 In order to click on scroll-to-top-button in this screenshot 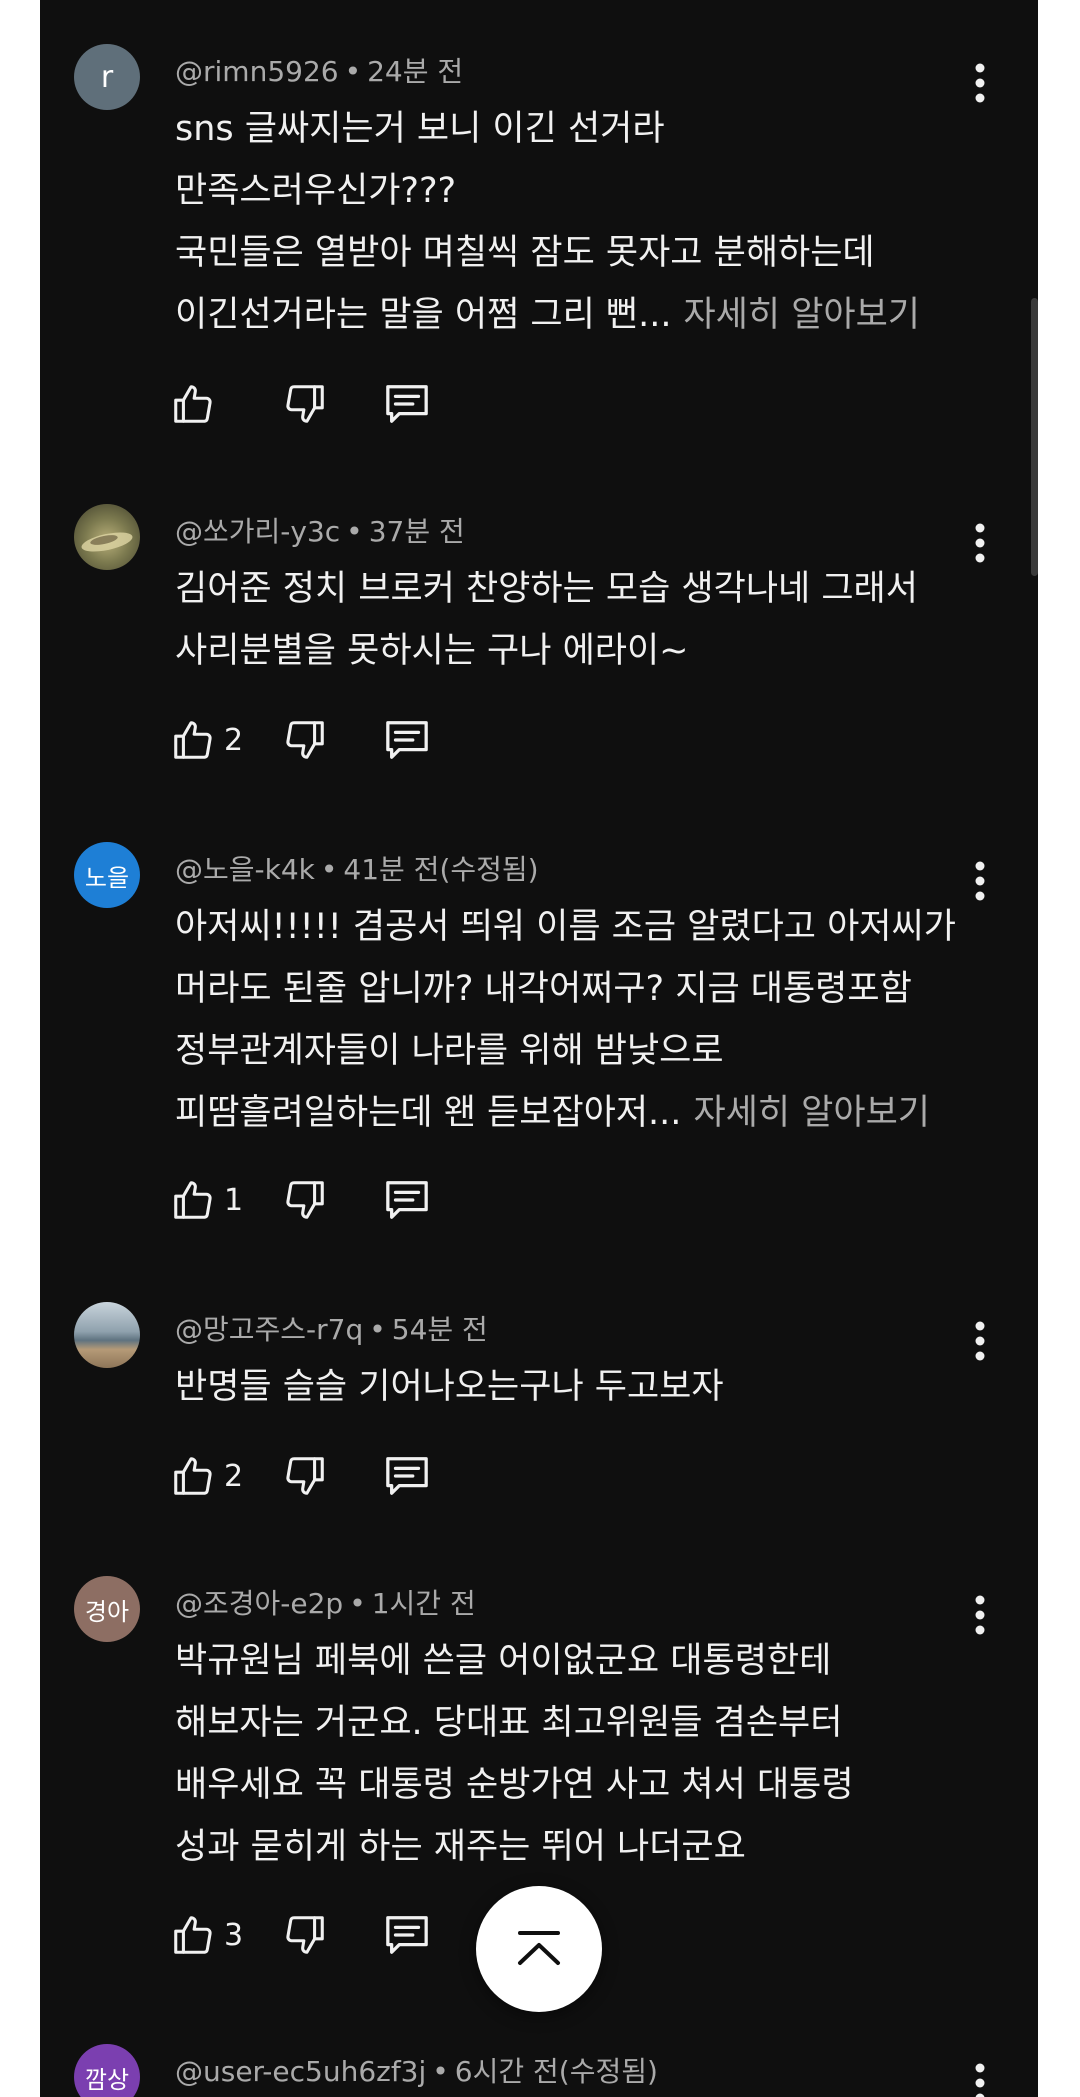, I will do `click(539, 1949)`.